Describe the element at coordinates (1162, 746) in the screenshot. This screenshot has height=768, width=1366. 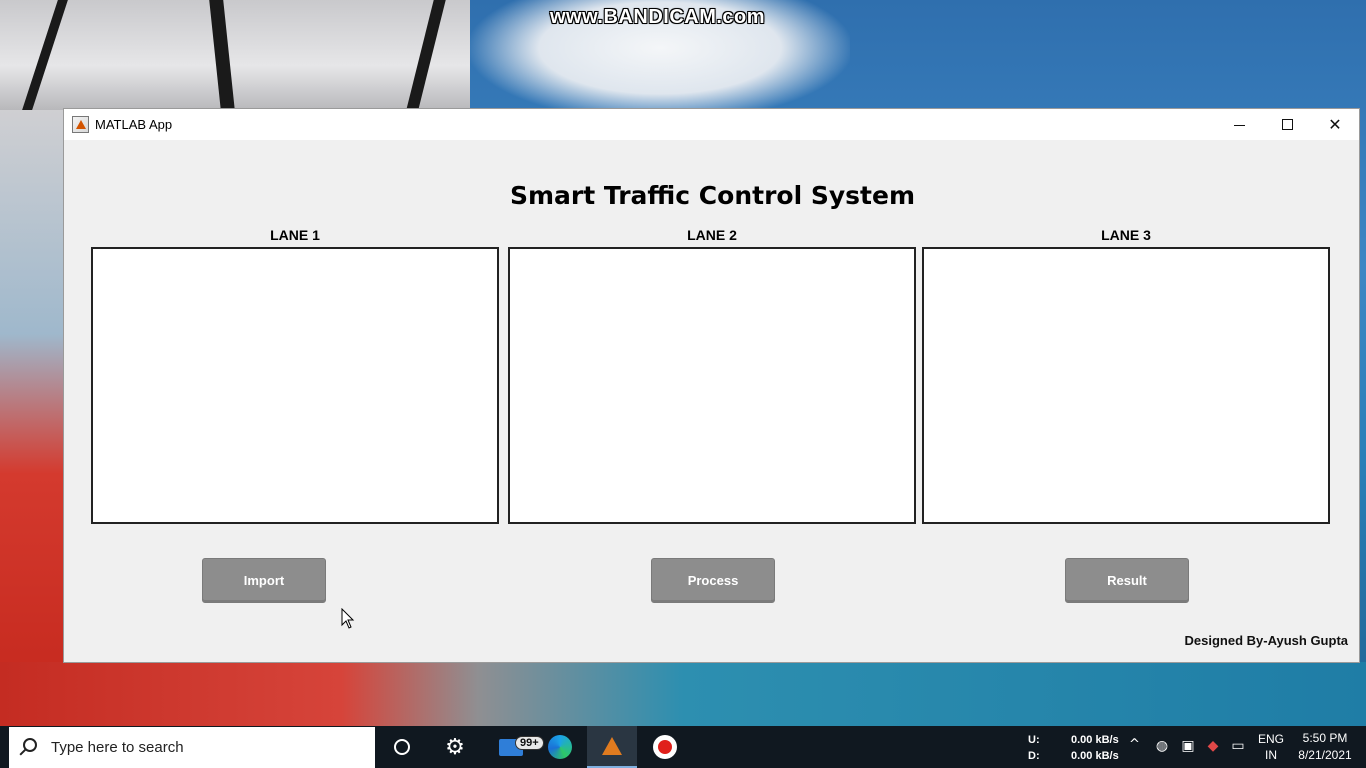
I see `network-globe-icon: ◍` at that location.